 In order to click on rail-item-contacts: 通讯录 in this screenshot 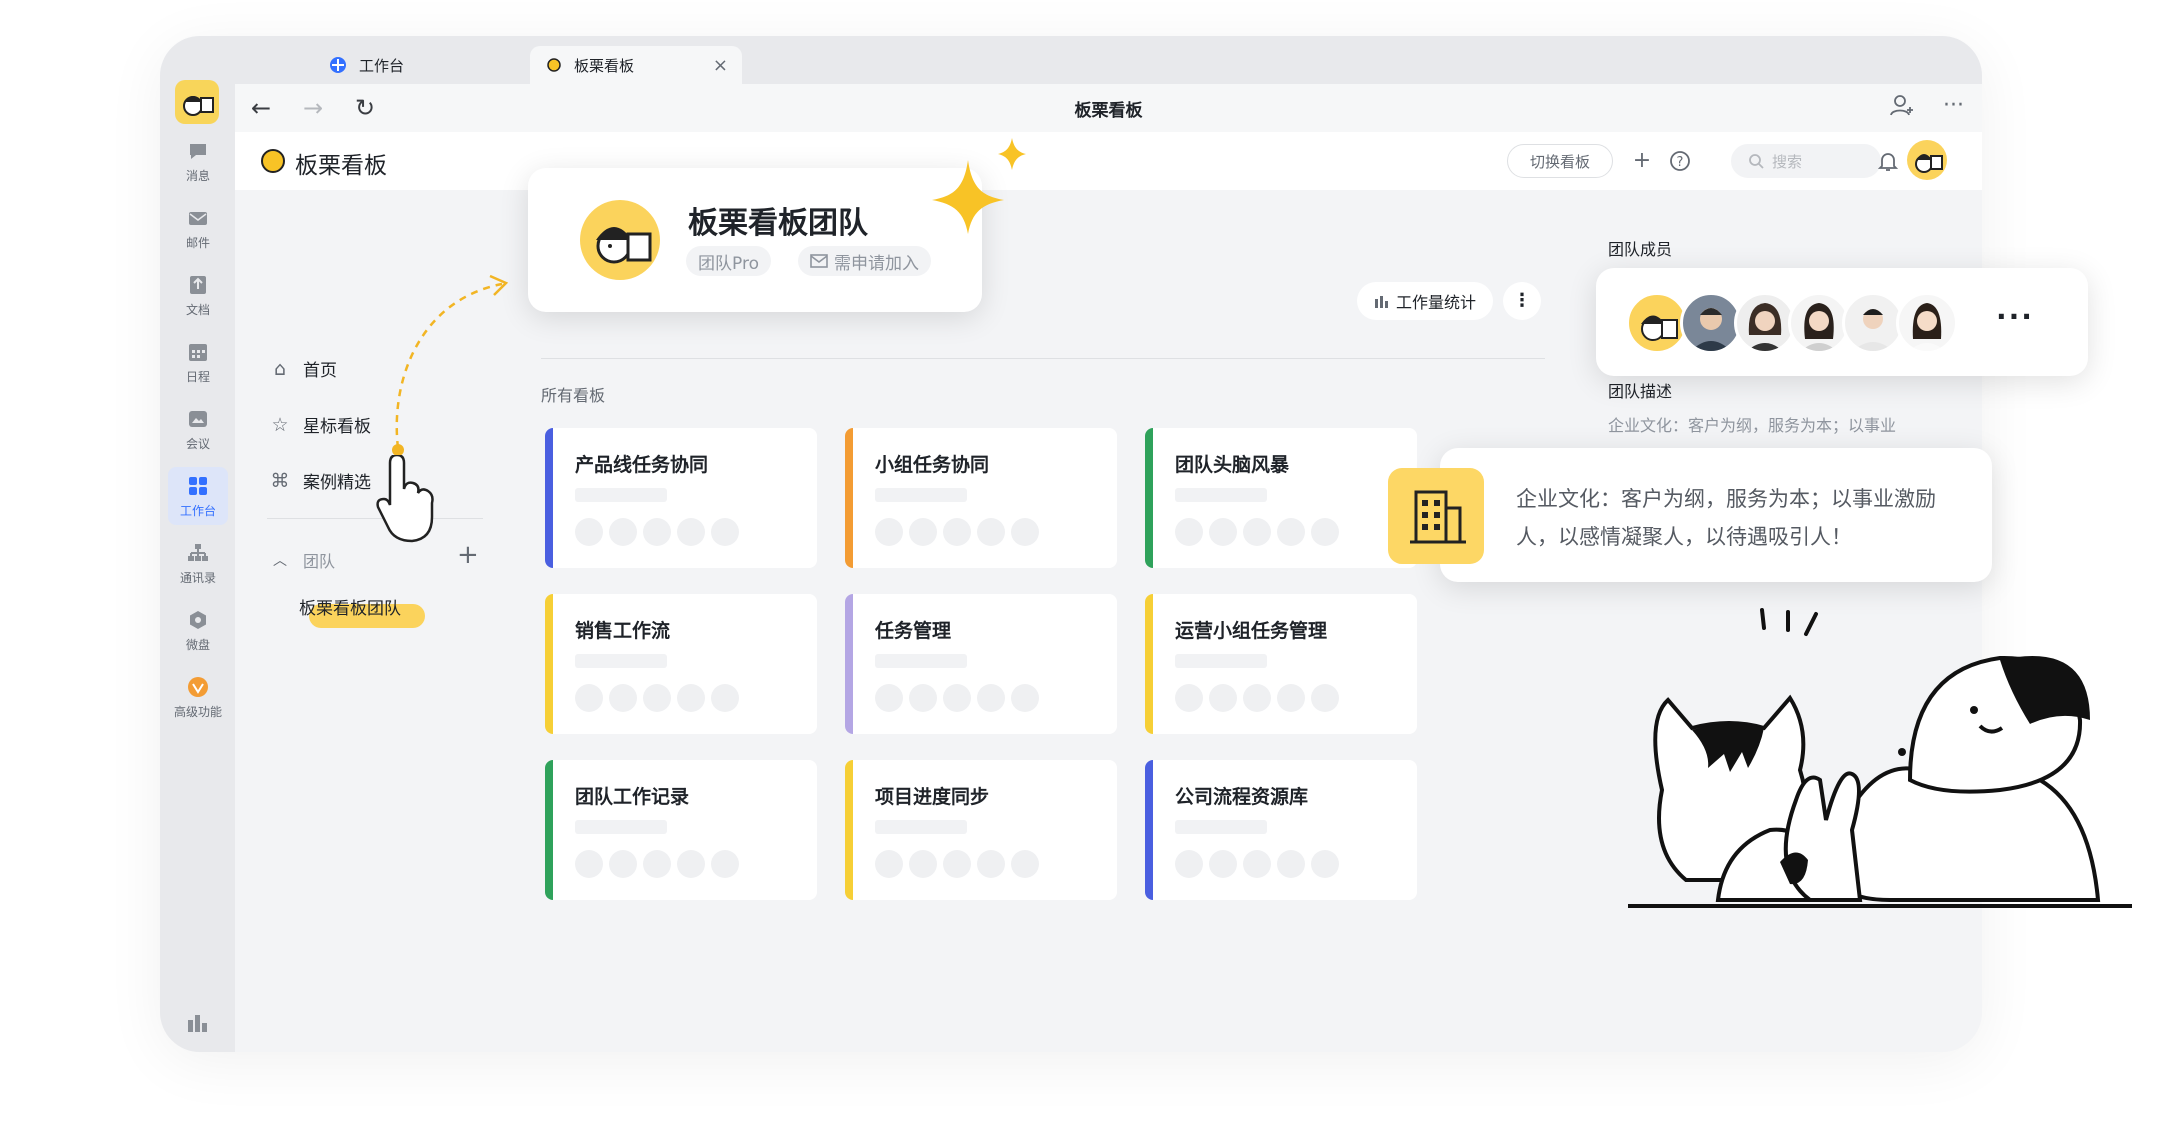, I will do `click(198, 563)`.